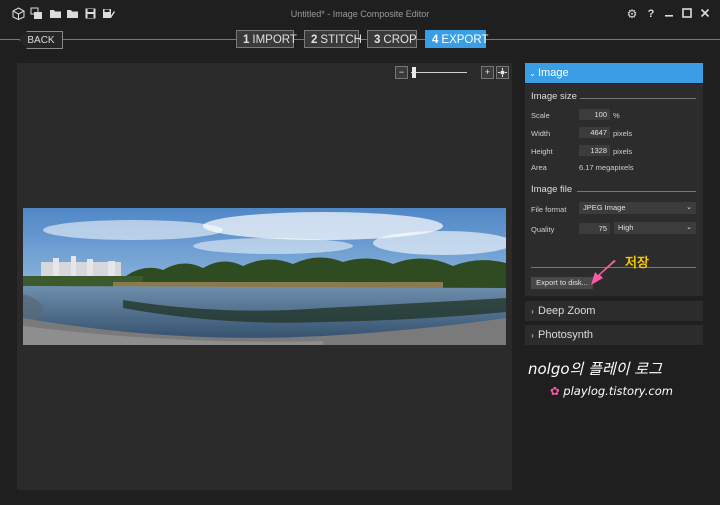 This screenshot has height=505, width=720. What do you see at coordinates (594, 228) in the screenshot?
I see `quality-input: 75` at bounding box center [594, 228].